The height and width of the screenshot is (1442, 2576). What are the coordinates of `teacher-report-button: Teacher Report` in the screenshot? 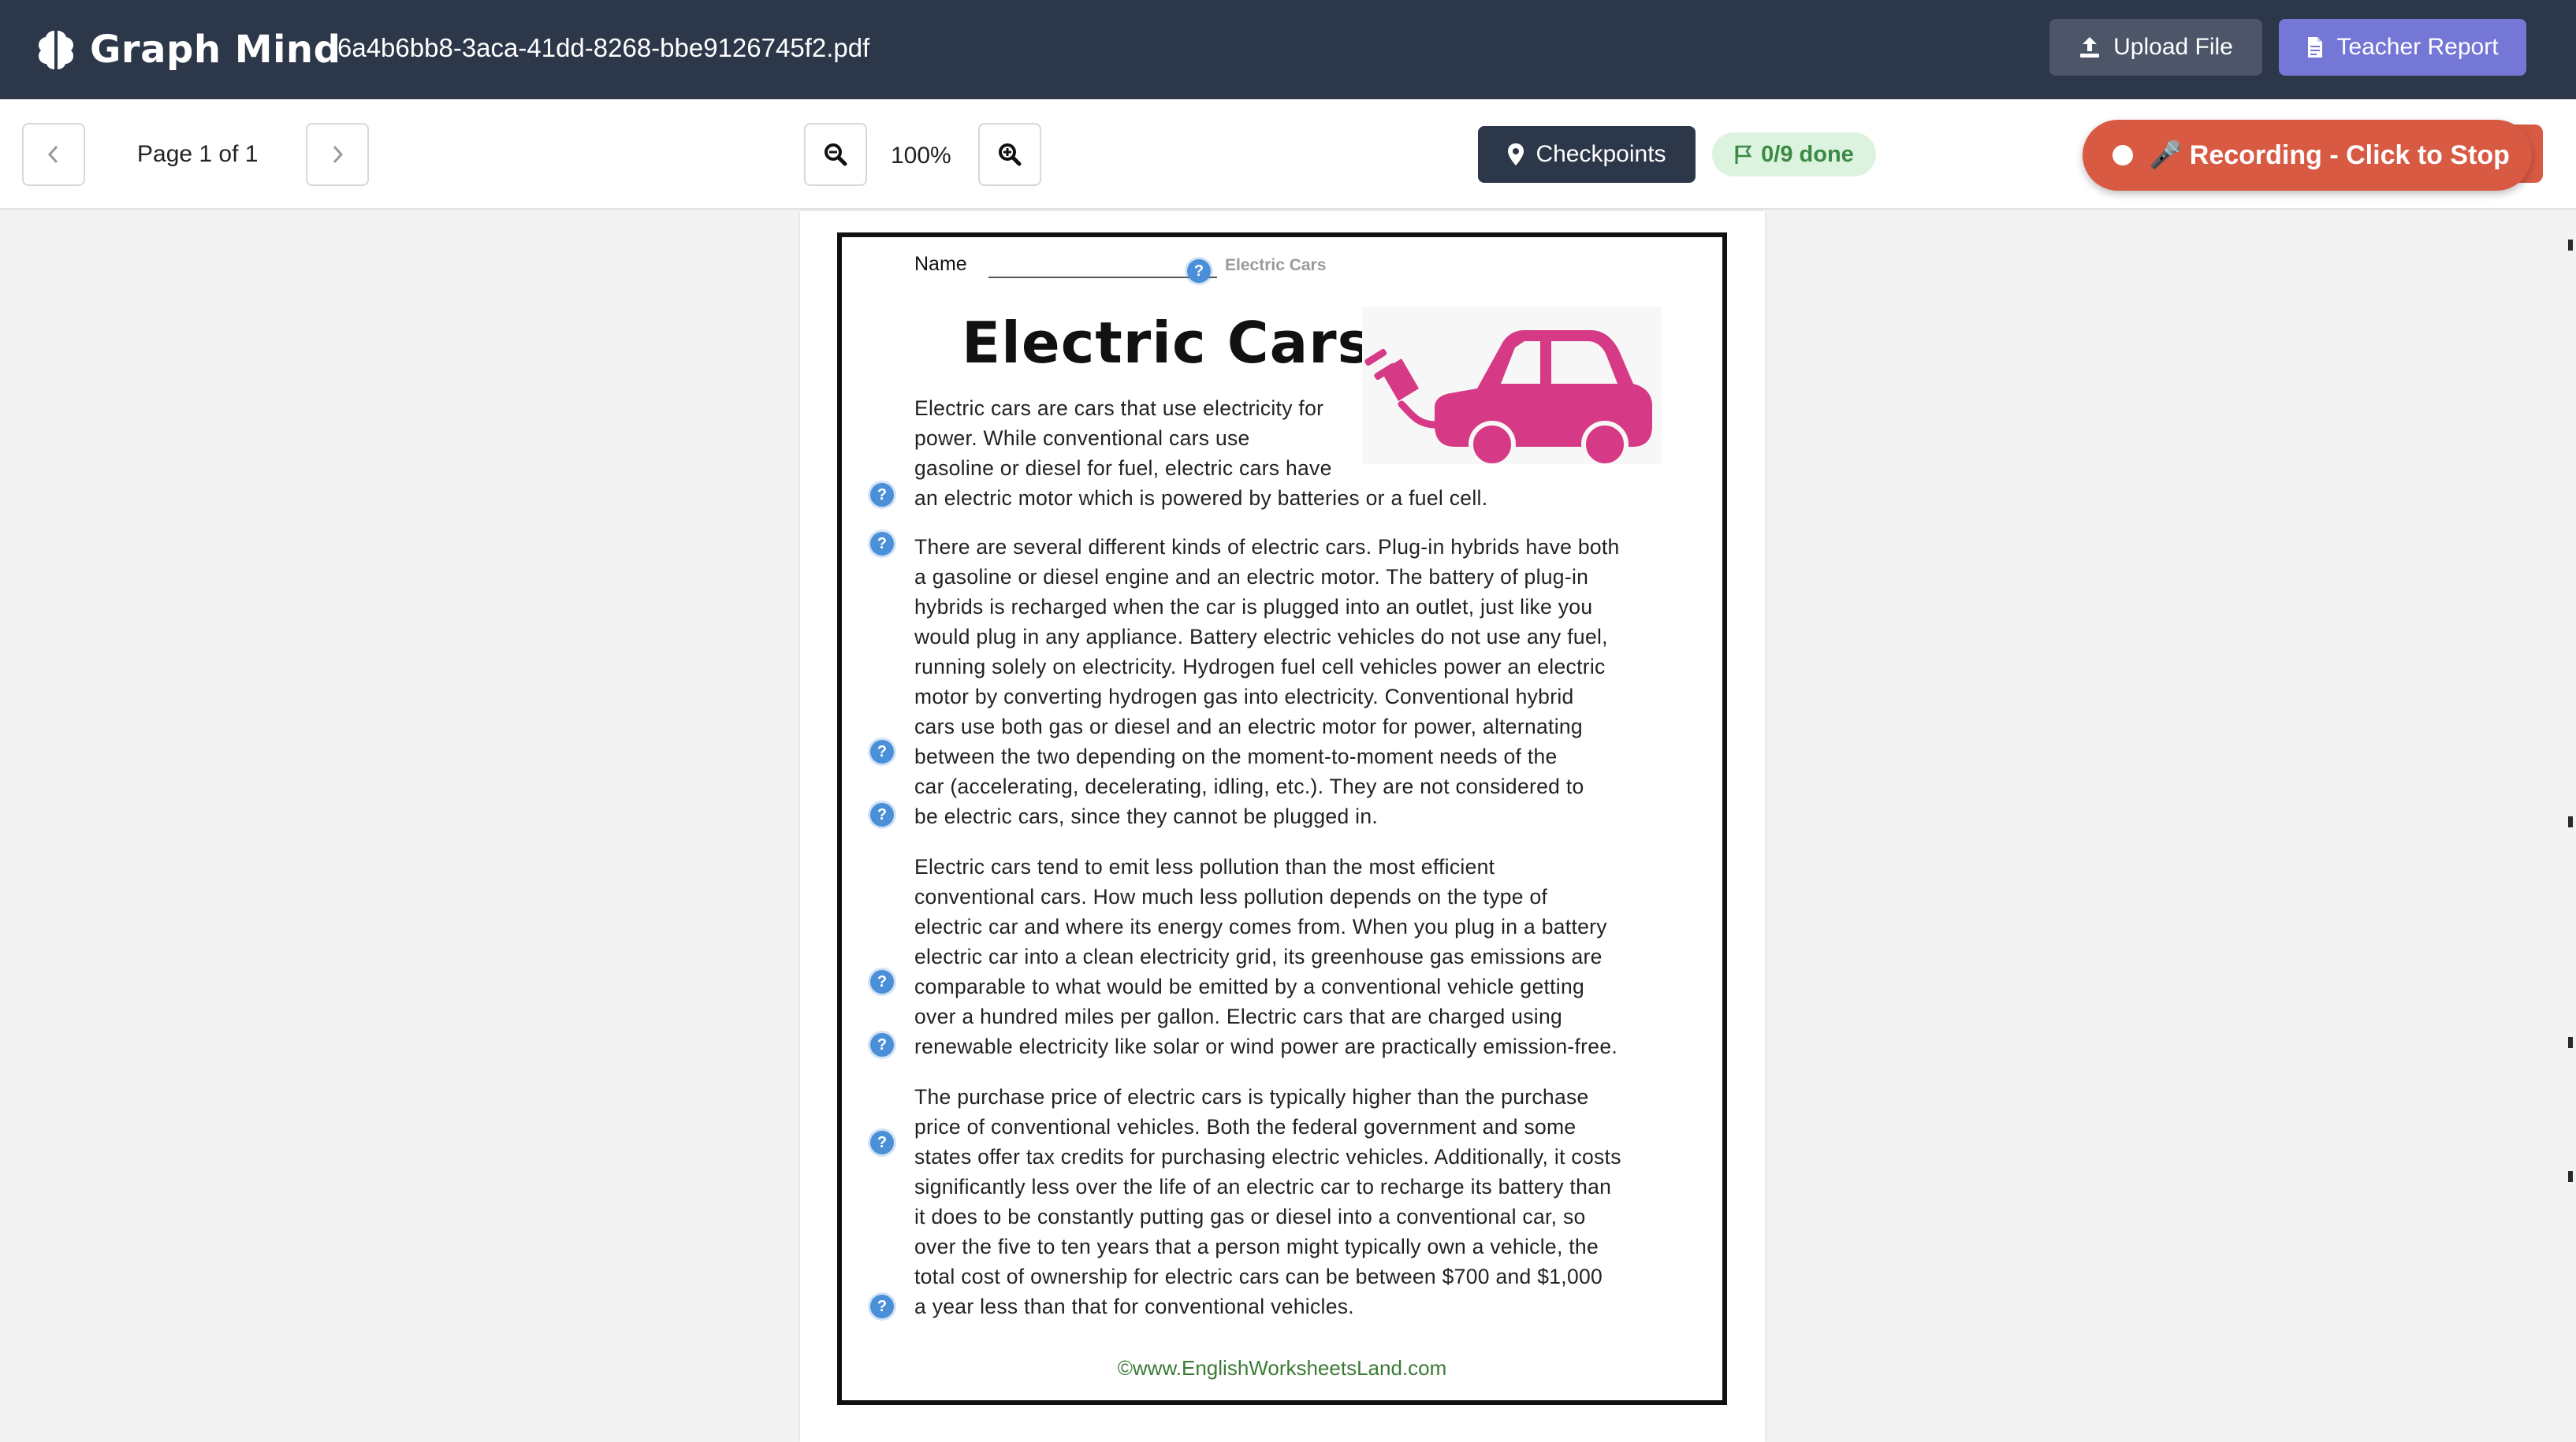 It's located at (2402, 48).